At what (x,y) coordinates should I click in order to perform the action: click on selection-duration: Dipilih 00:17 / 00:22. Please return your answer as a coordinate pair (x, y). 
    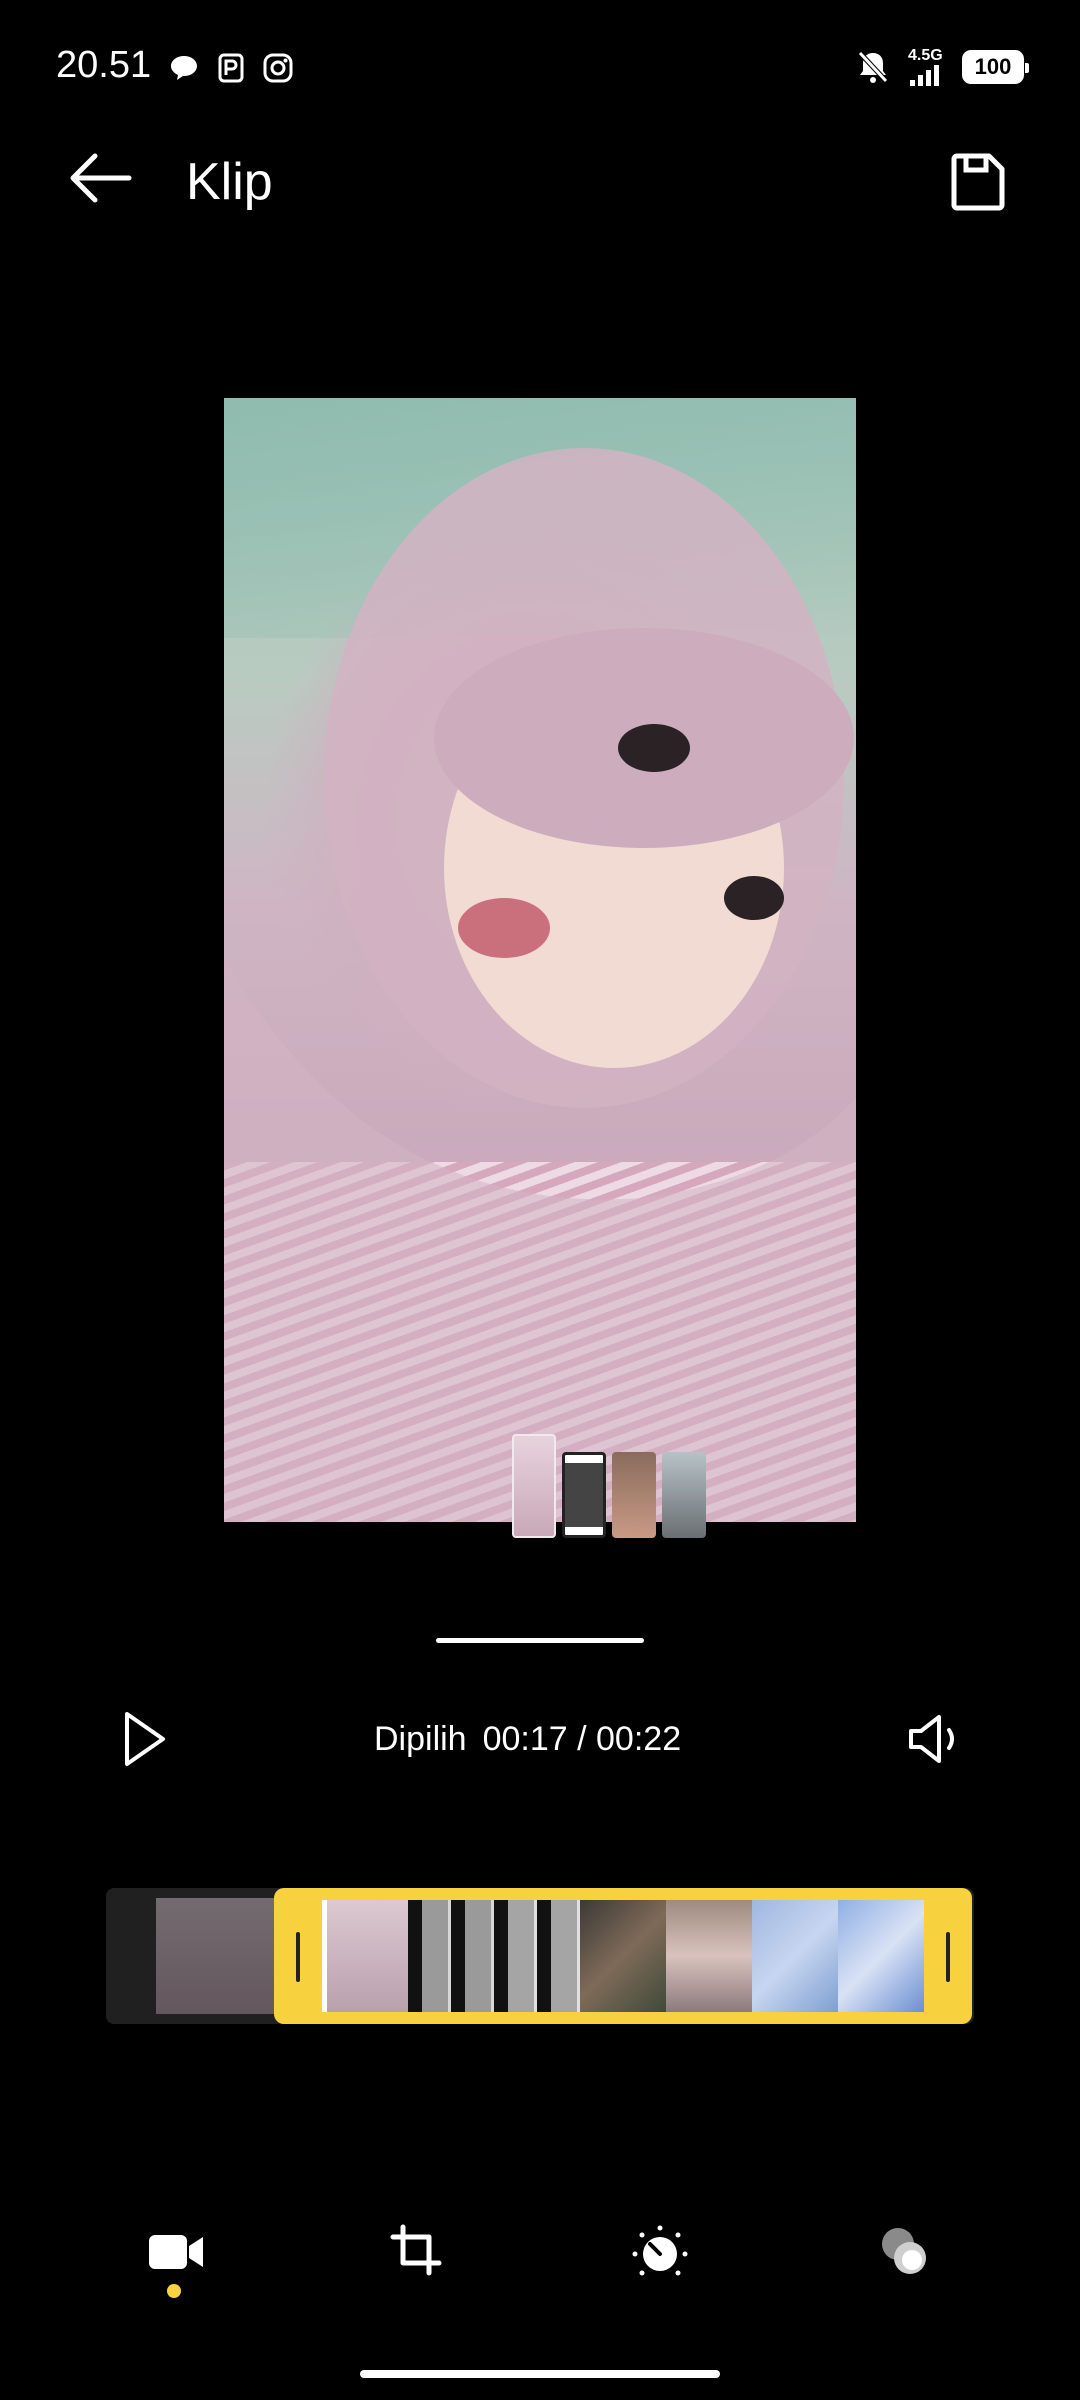
    Looking at the image, I should click on (527, 1739).